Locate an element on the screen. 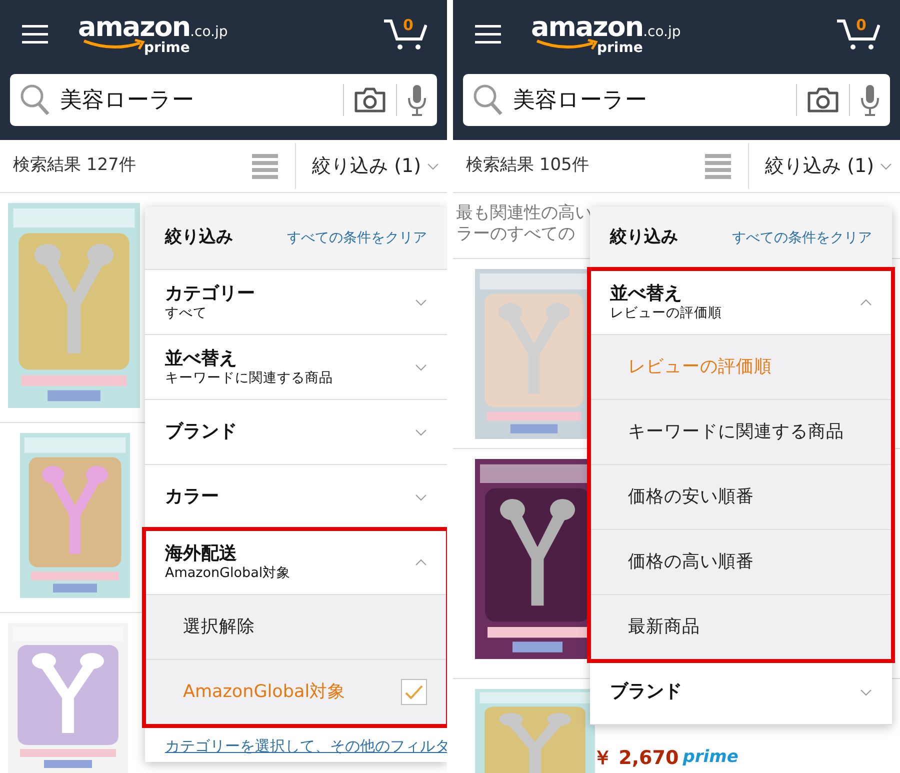  filter-option: 価格の高い順番 is located at coordinates (741, 562).